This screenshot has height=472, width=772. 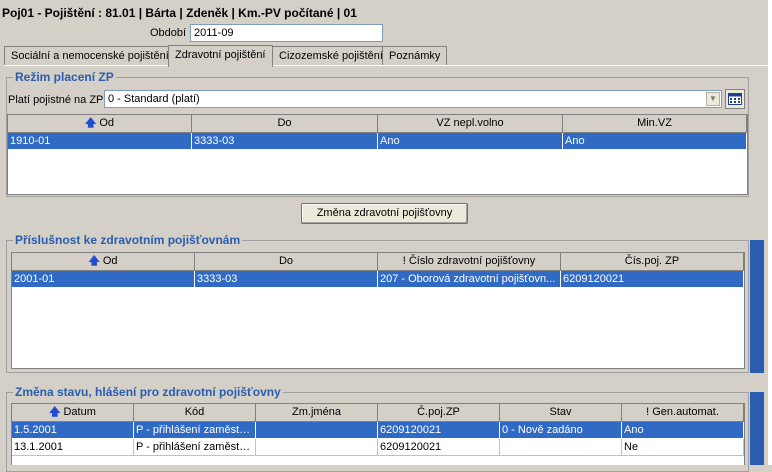 What do you see at coordinates (331, 56) in the screenshot?
I see `tab-foreign: Cizozemské pojištění` at bounding box center [331, 56].